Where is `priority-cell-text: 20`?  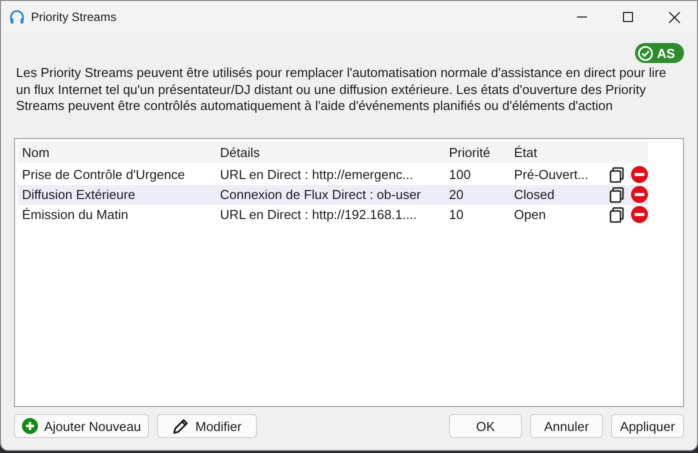
priority-cell-text: 20 is located at coordinates (456, 194).